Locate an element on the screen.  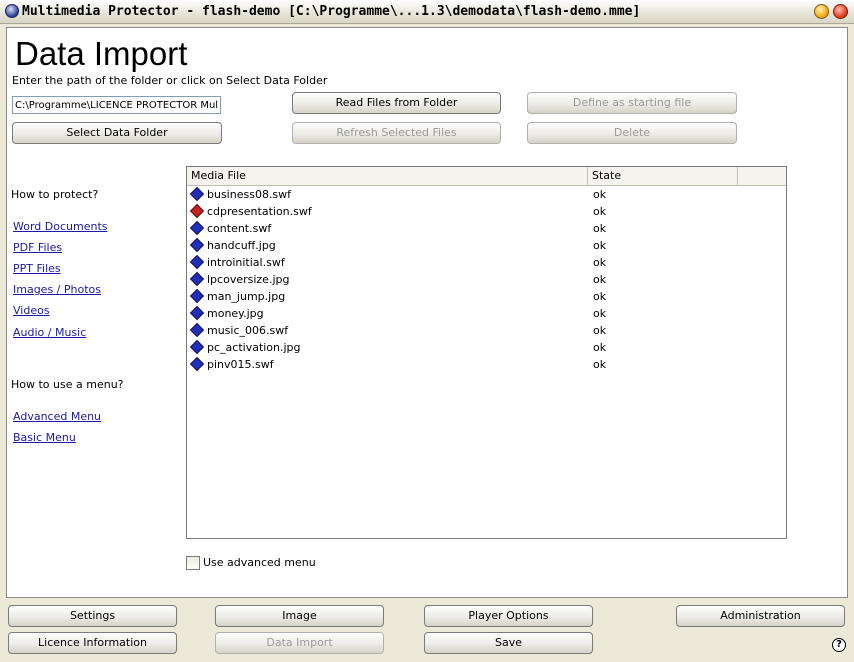
define-starting-file-button: Define as starting file is located at coordinates (632, 103).